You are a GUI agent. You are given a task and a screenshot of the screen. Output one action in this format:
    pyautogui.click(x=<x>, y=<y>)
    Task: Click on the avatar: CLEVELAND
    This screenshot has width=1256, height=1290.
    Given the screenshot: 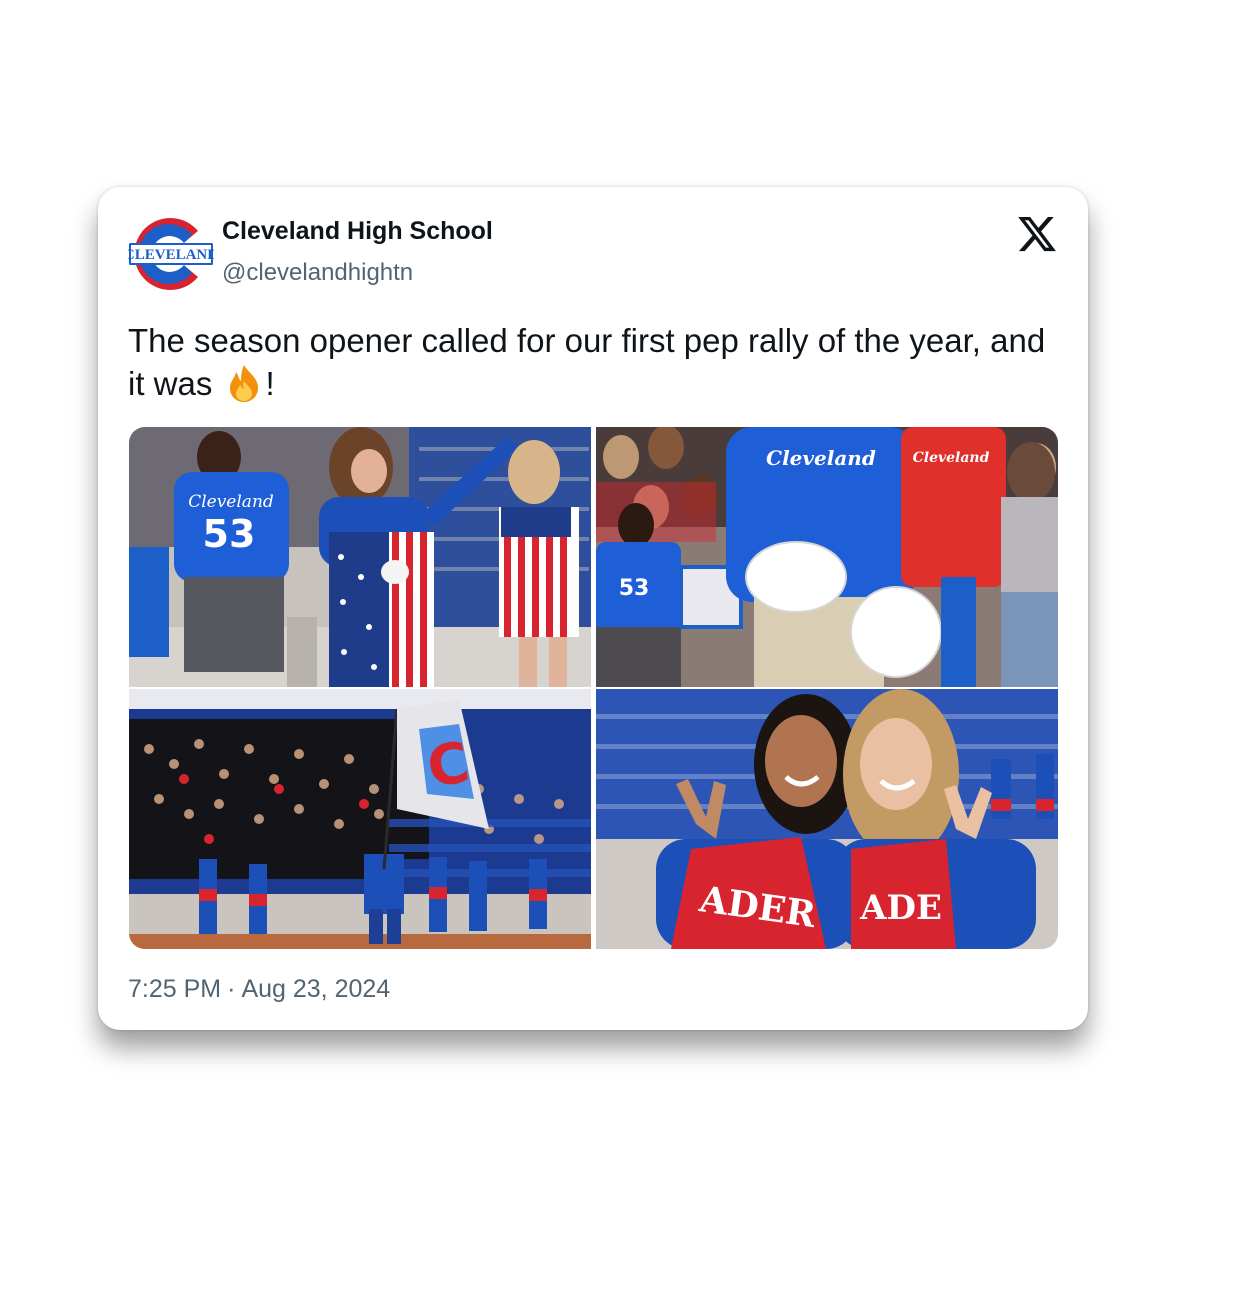 What is the action you would take?
    pyautogui.click(x=171, y=254)
    